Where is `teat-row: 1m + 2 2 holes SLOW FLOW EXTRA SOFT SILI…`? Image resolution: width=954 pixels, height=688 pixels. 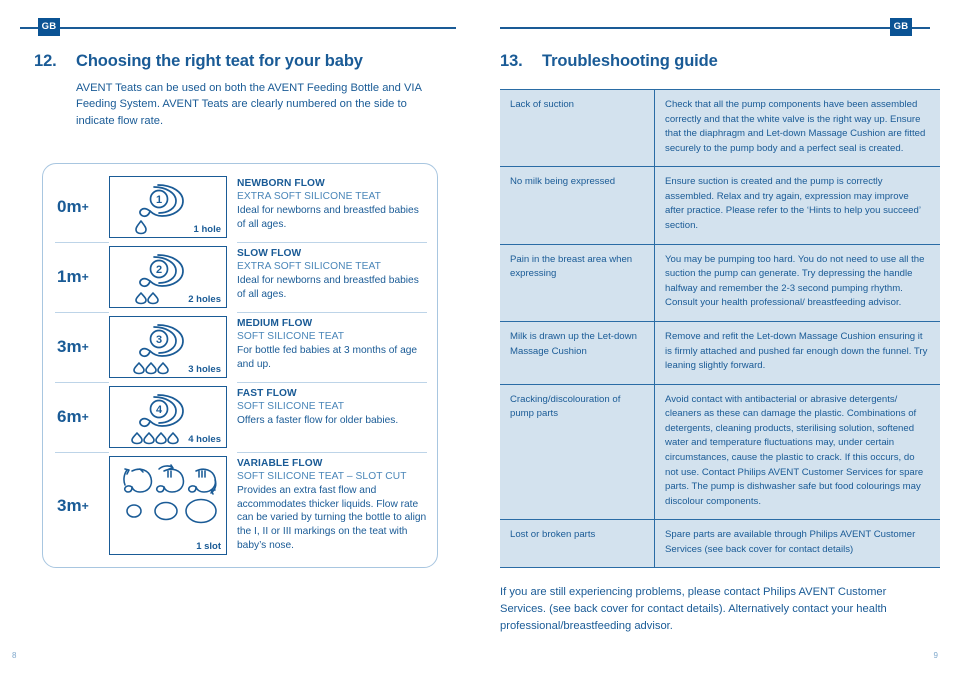
teat-row: 1m + 2 2 holes SLOW FLOW EXTRA SOFT SILI… is located at coordinates (239, 277).